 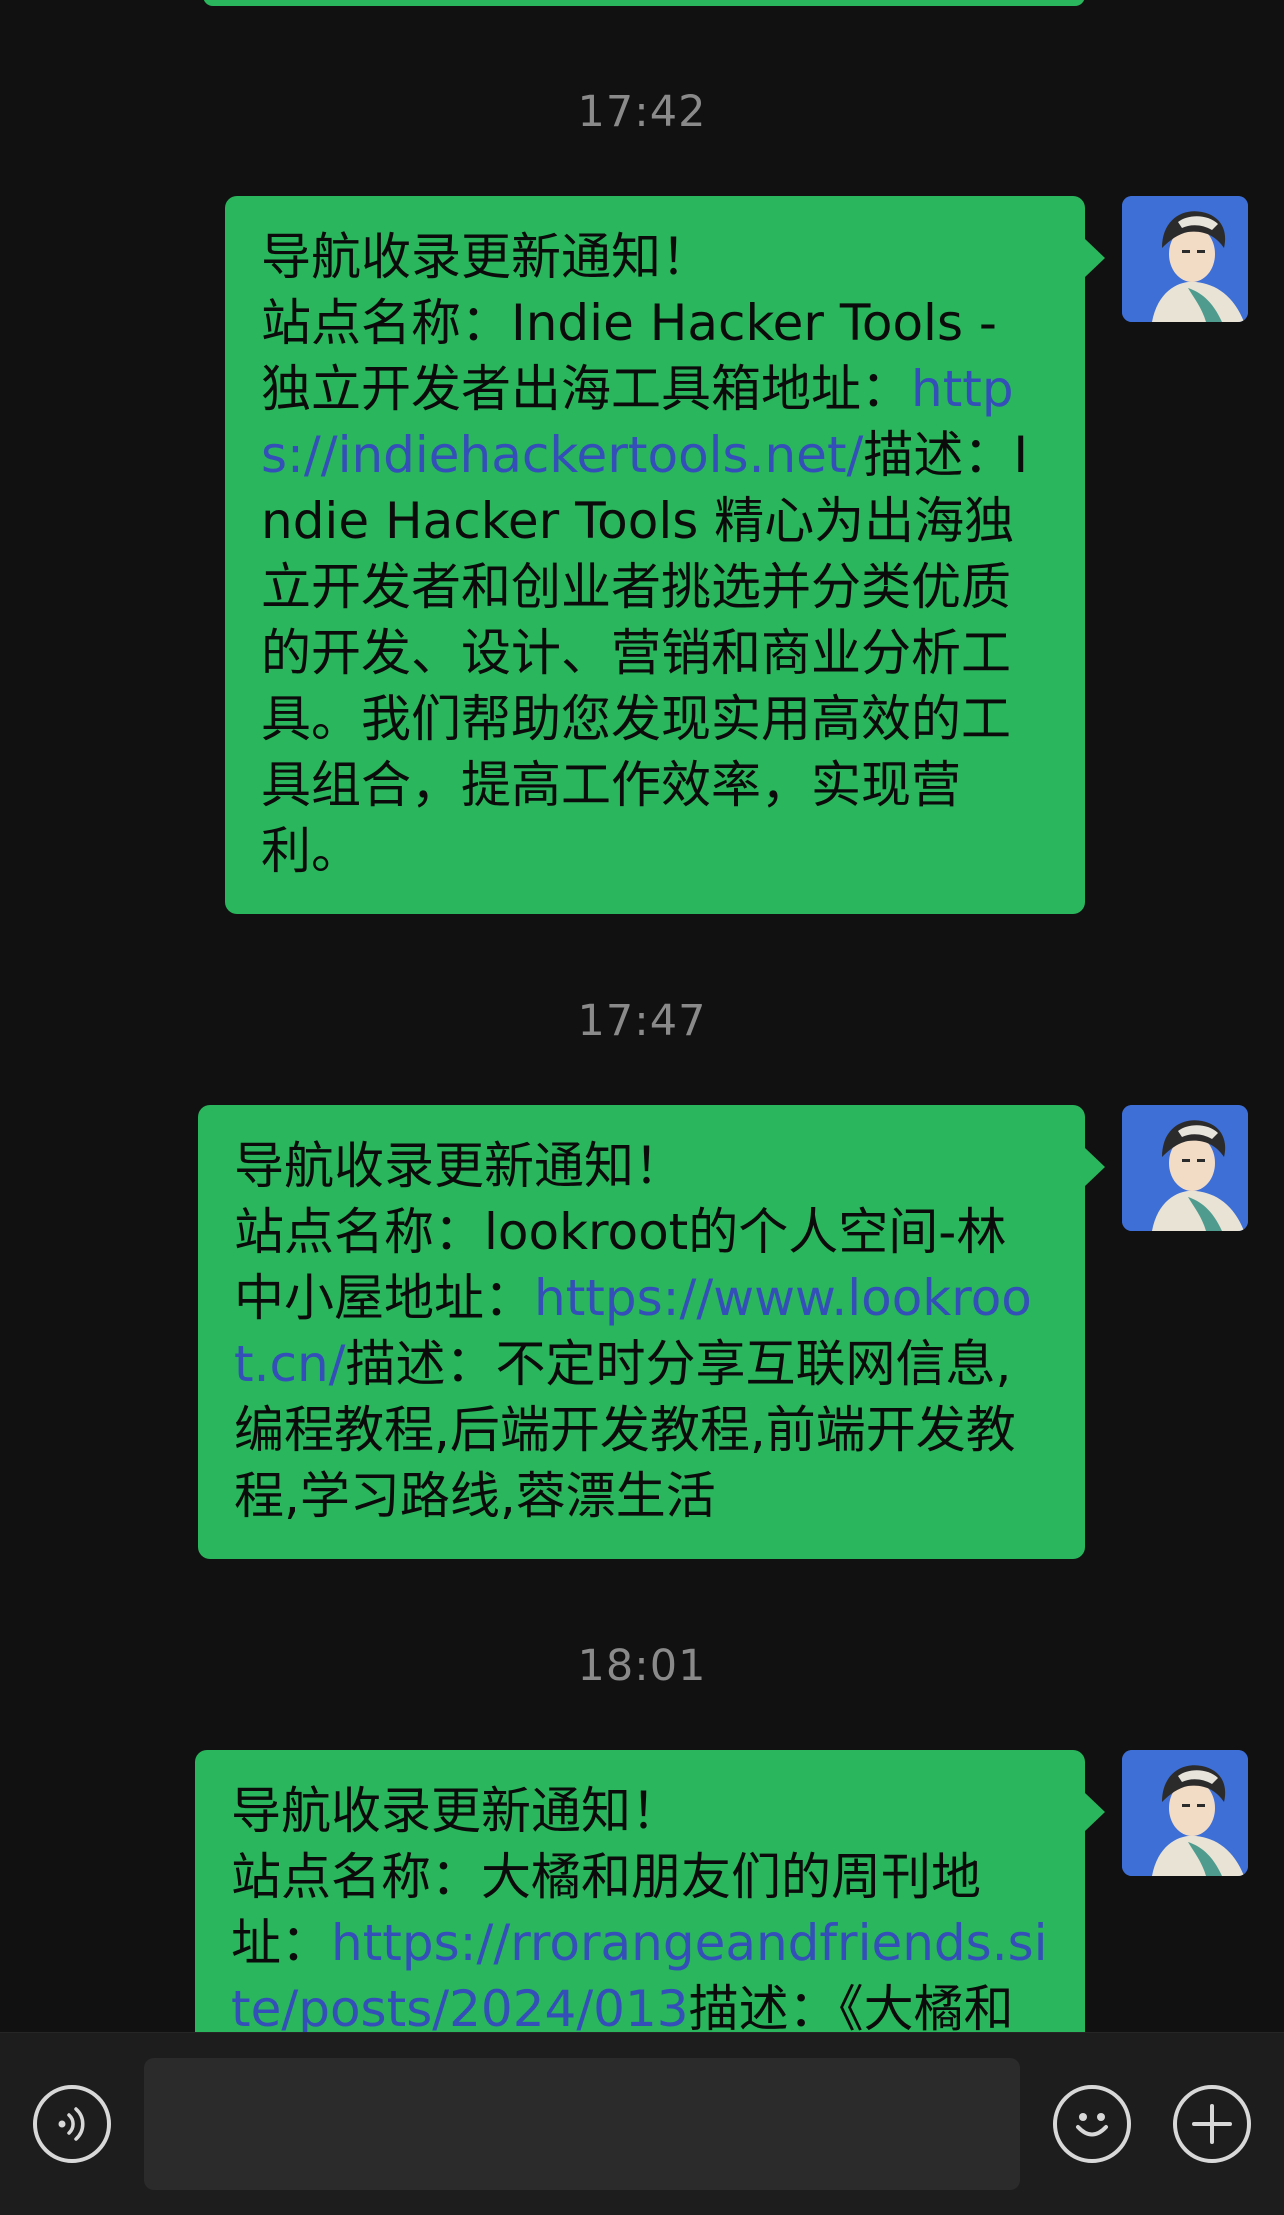 What do you see at coordinates (642, 1021) in the screenshot?
I see `message-timestamp: 17:47` at bounding box center [642, 1021].